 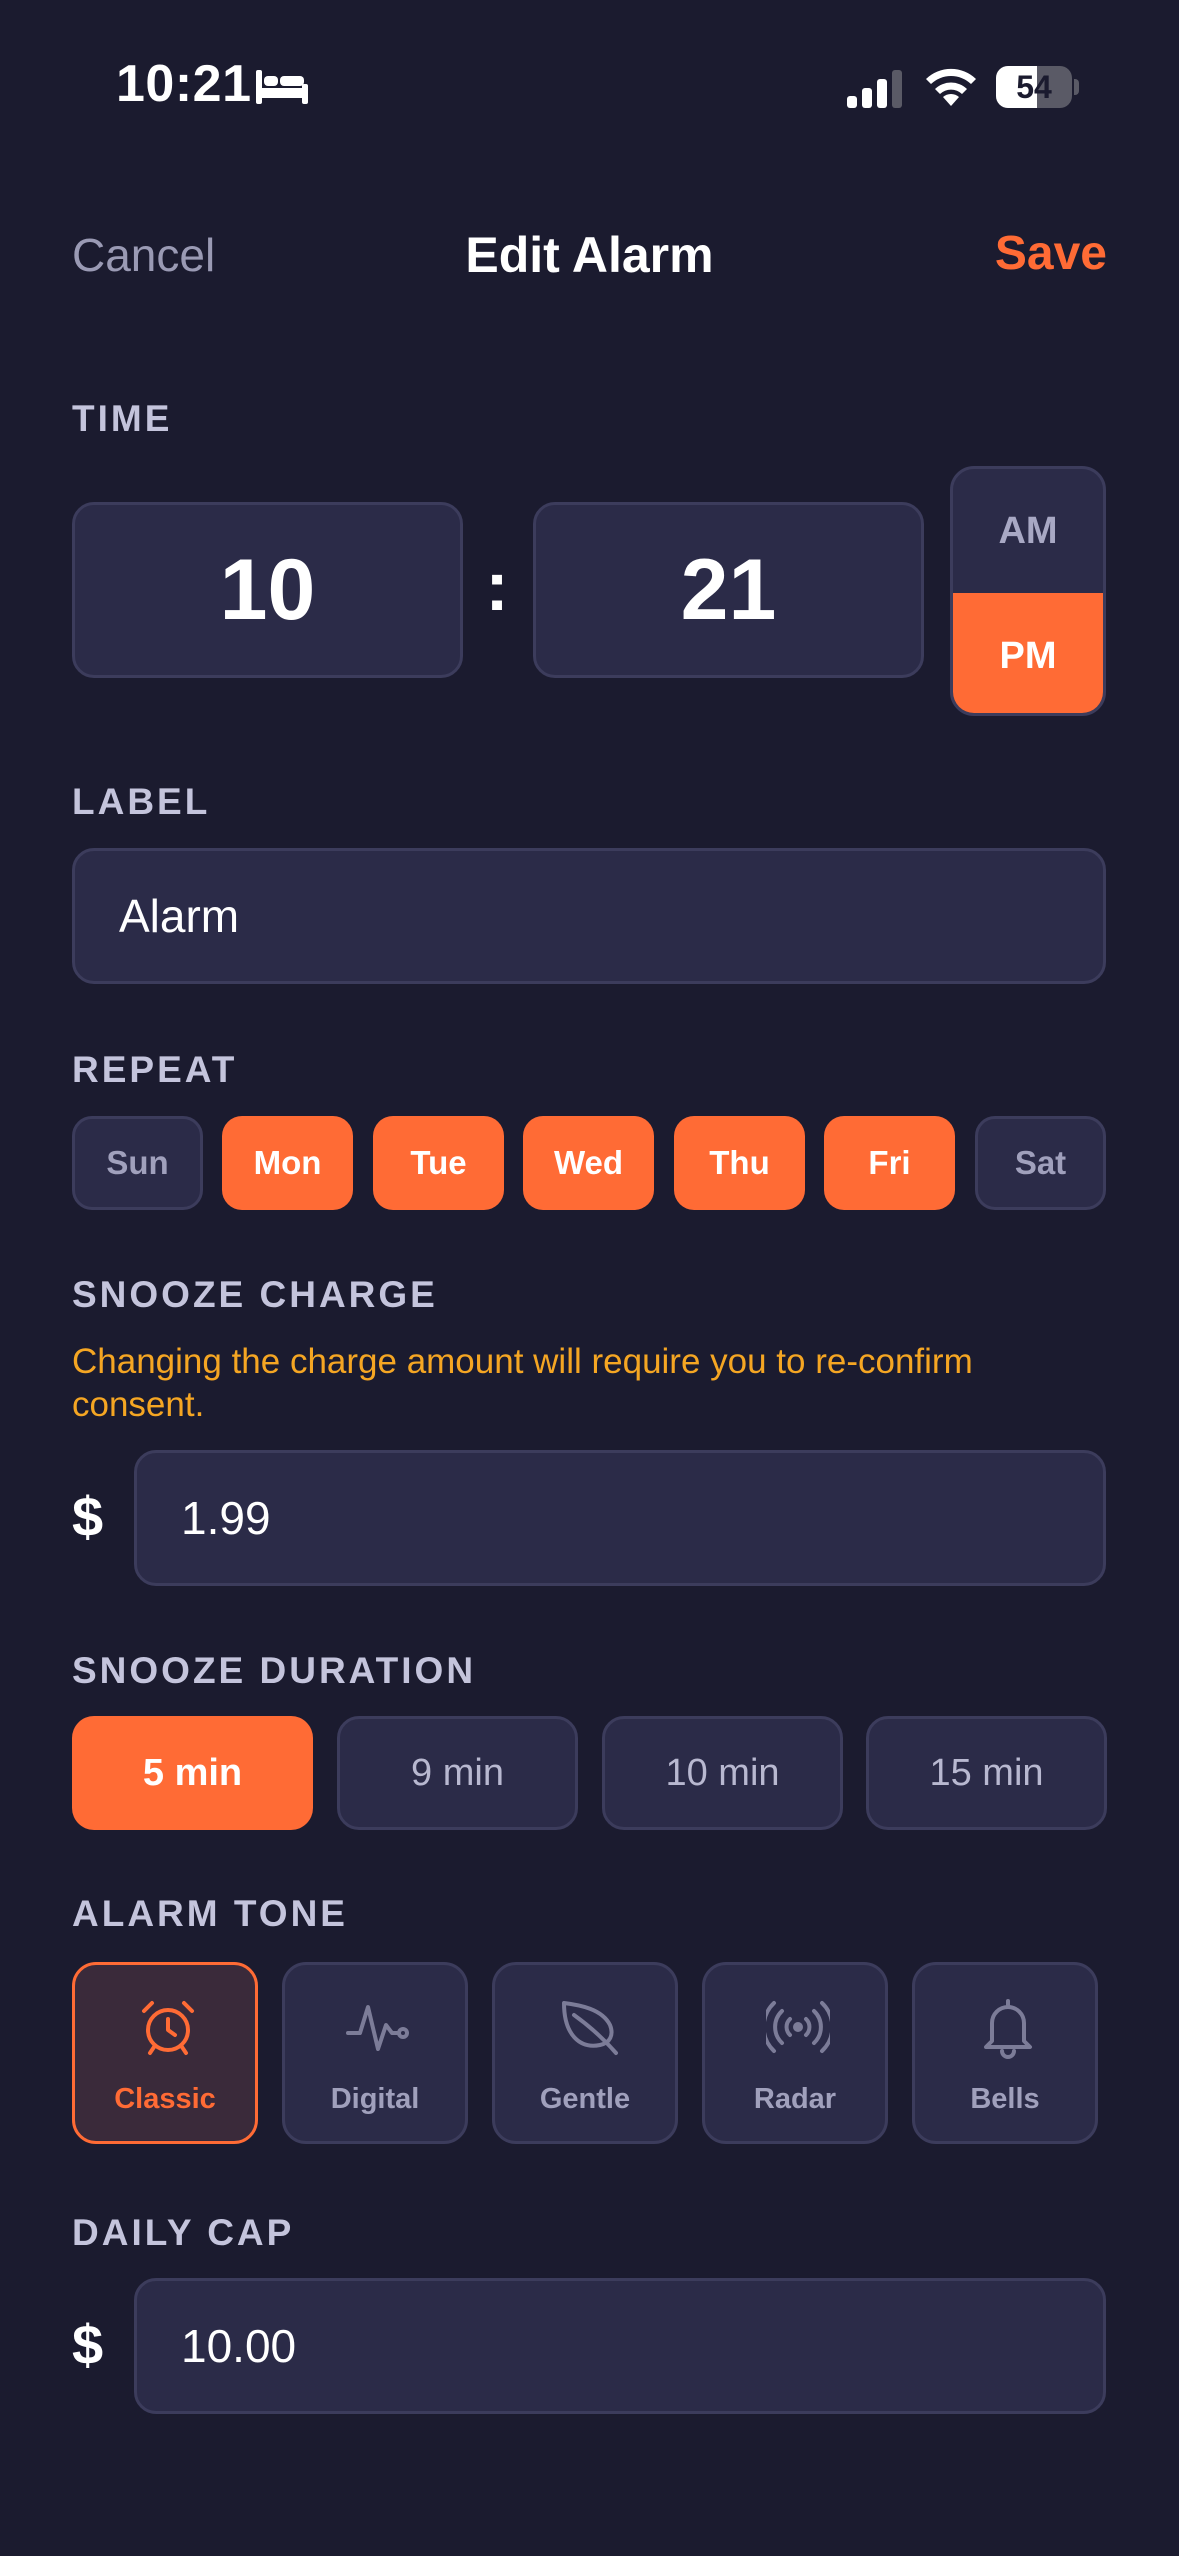 What do you see at coordinates (192, 1773) in the screenshot?
I see `duration-5-min: 5 min` at bounding box center [192, 1773].